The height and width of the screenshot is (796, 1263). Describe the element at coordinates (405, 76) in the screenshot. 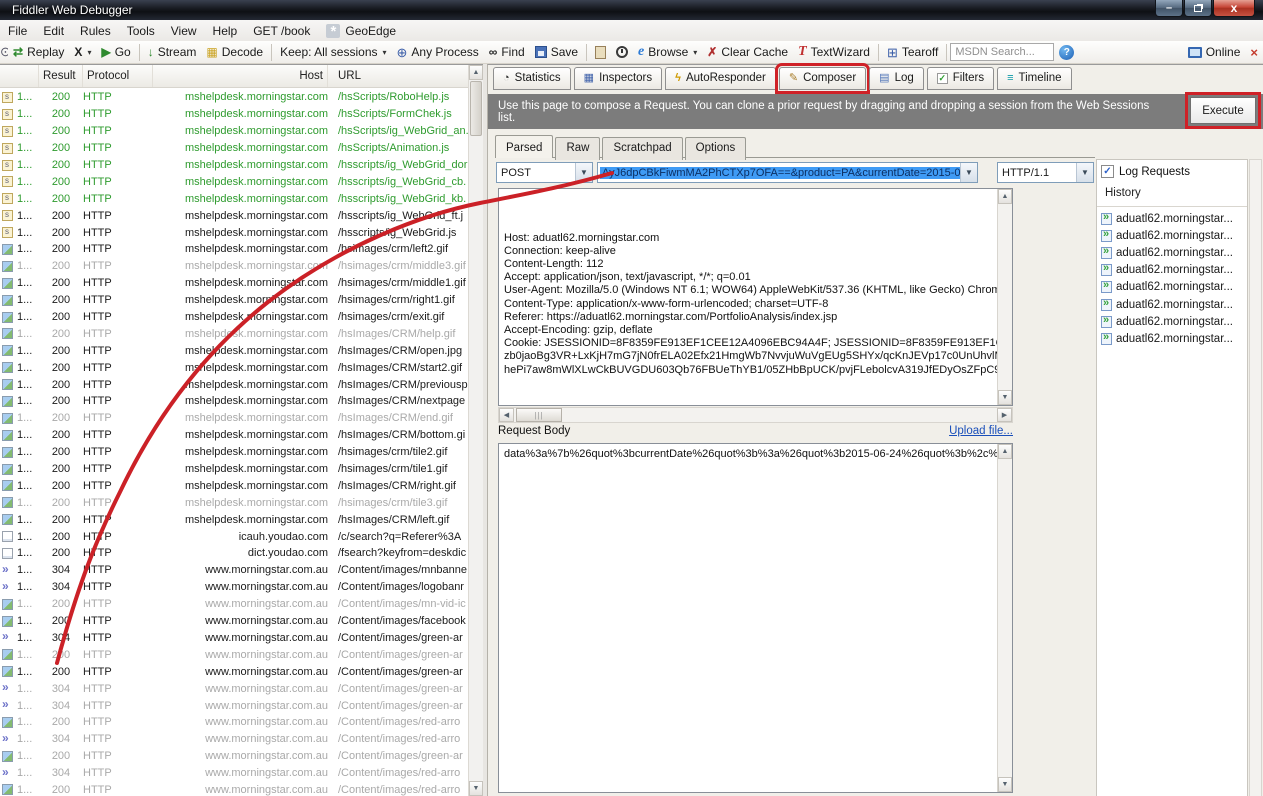

I see `column-header-url: URL` at that location.